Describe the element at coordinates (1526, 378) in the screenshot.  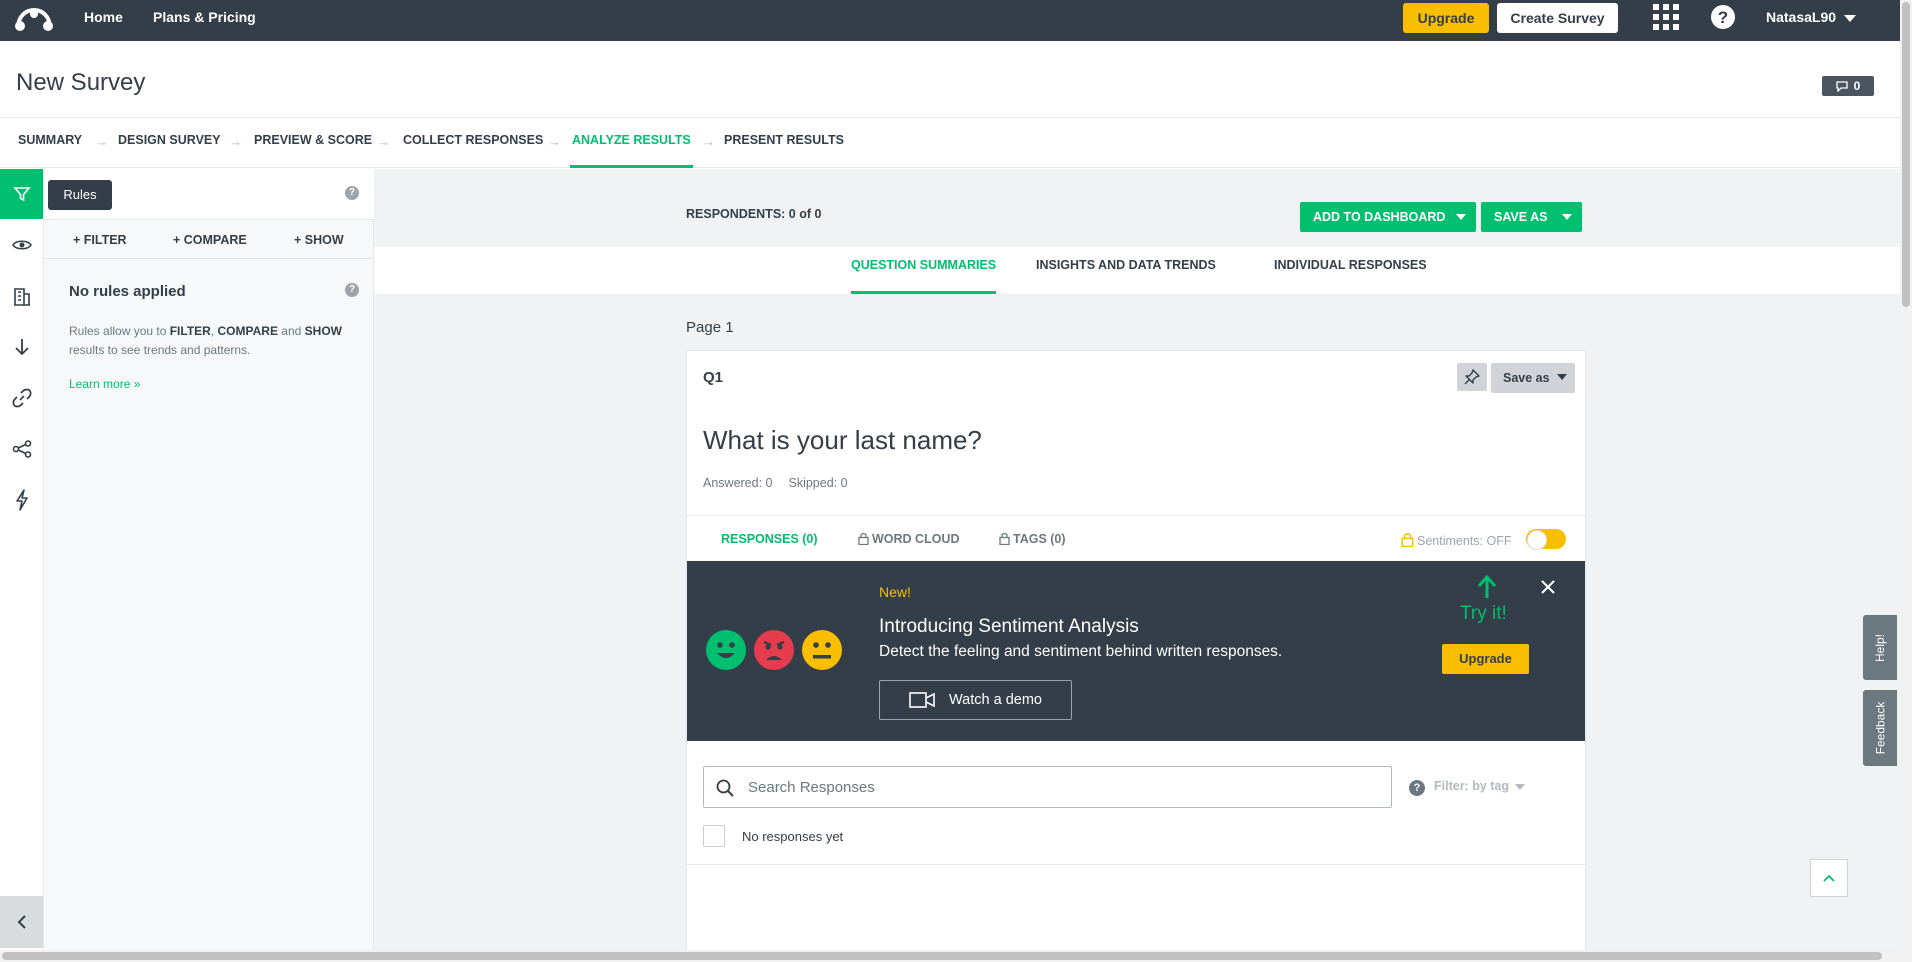
I see `question-save-as-label: Save as` at that location.